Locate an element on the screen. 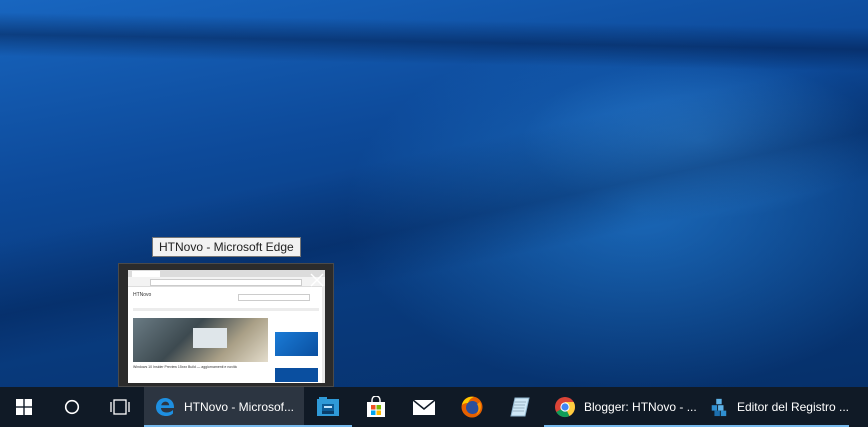  store-icon is located at coordinates (376, 406).